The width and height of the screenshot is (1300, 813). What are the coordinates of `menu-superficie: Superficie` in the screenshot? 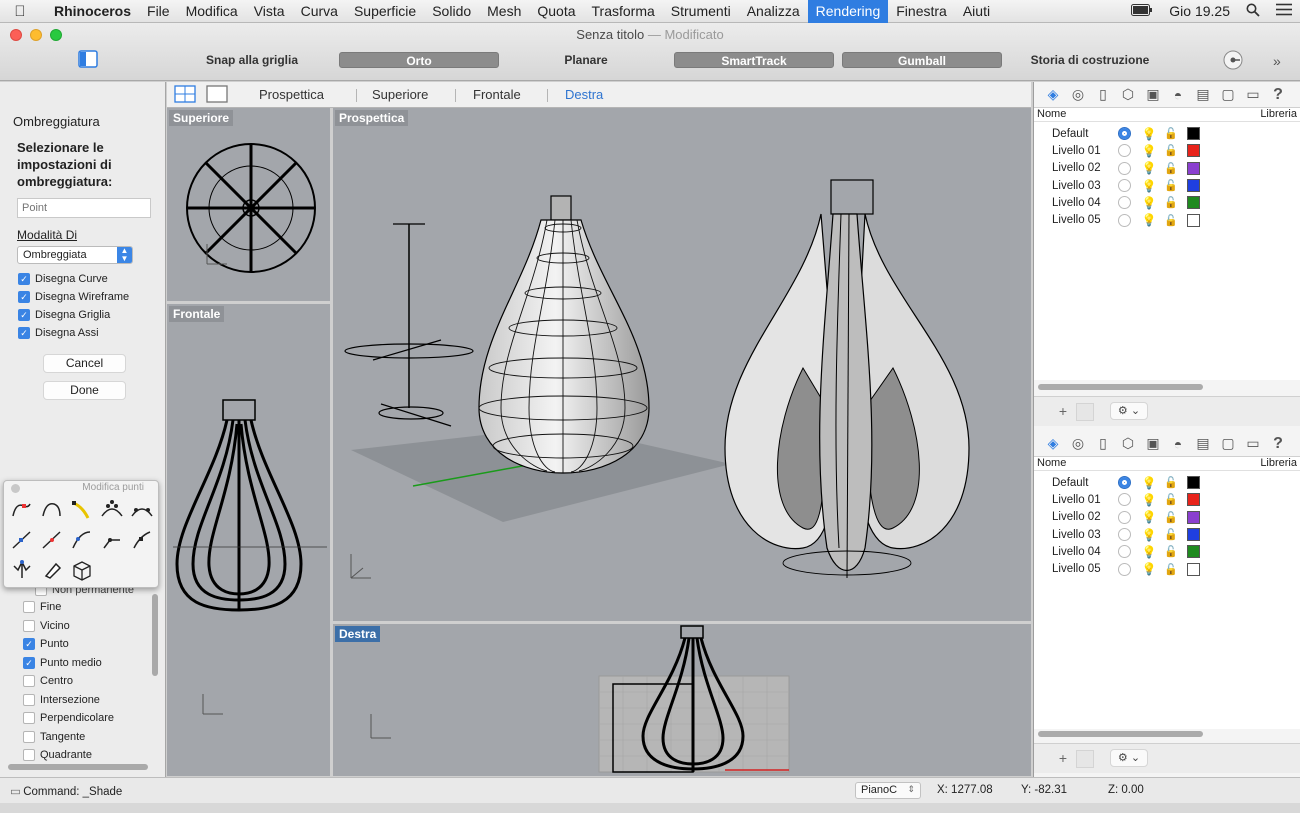 It's located at (385, 11).